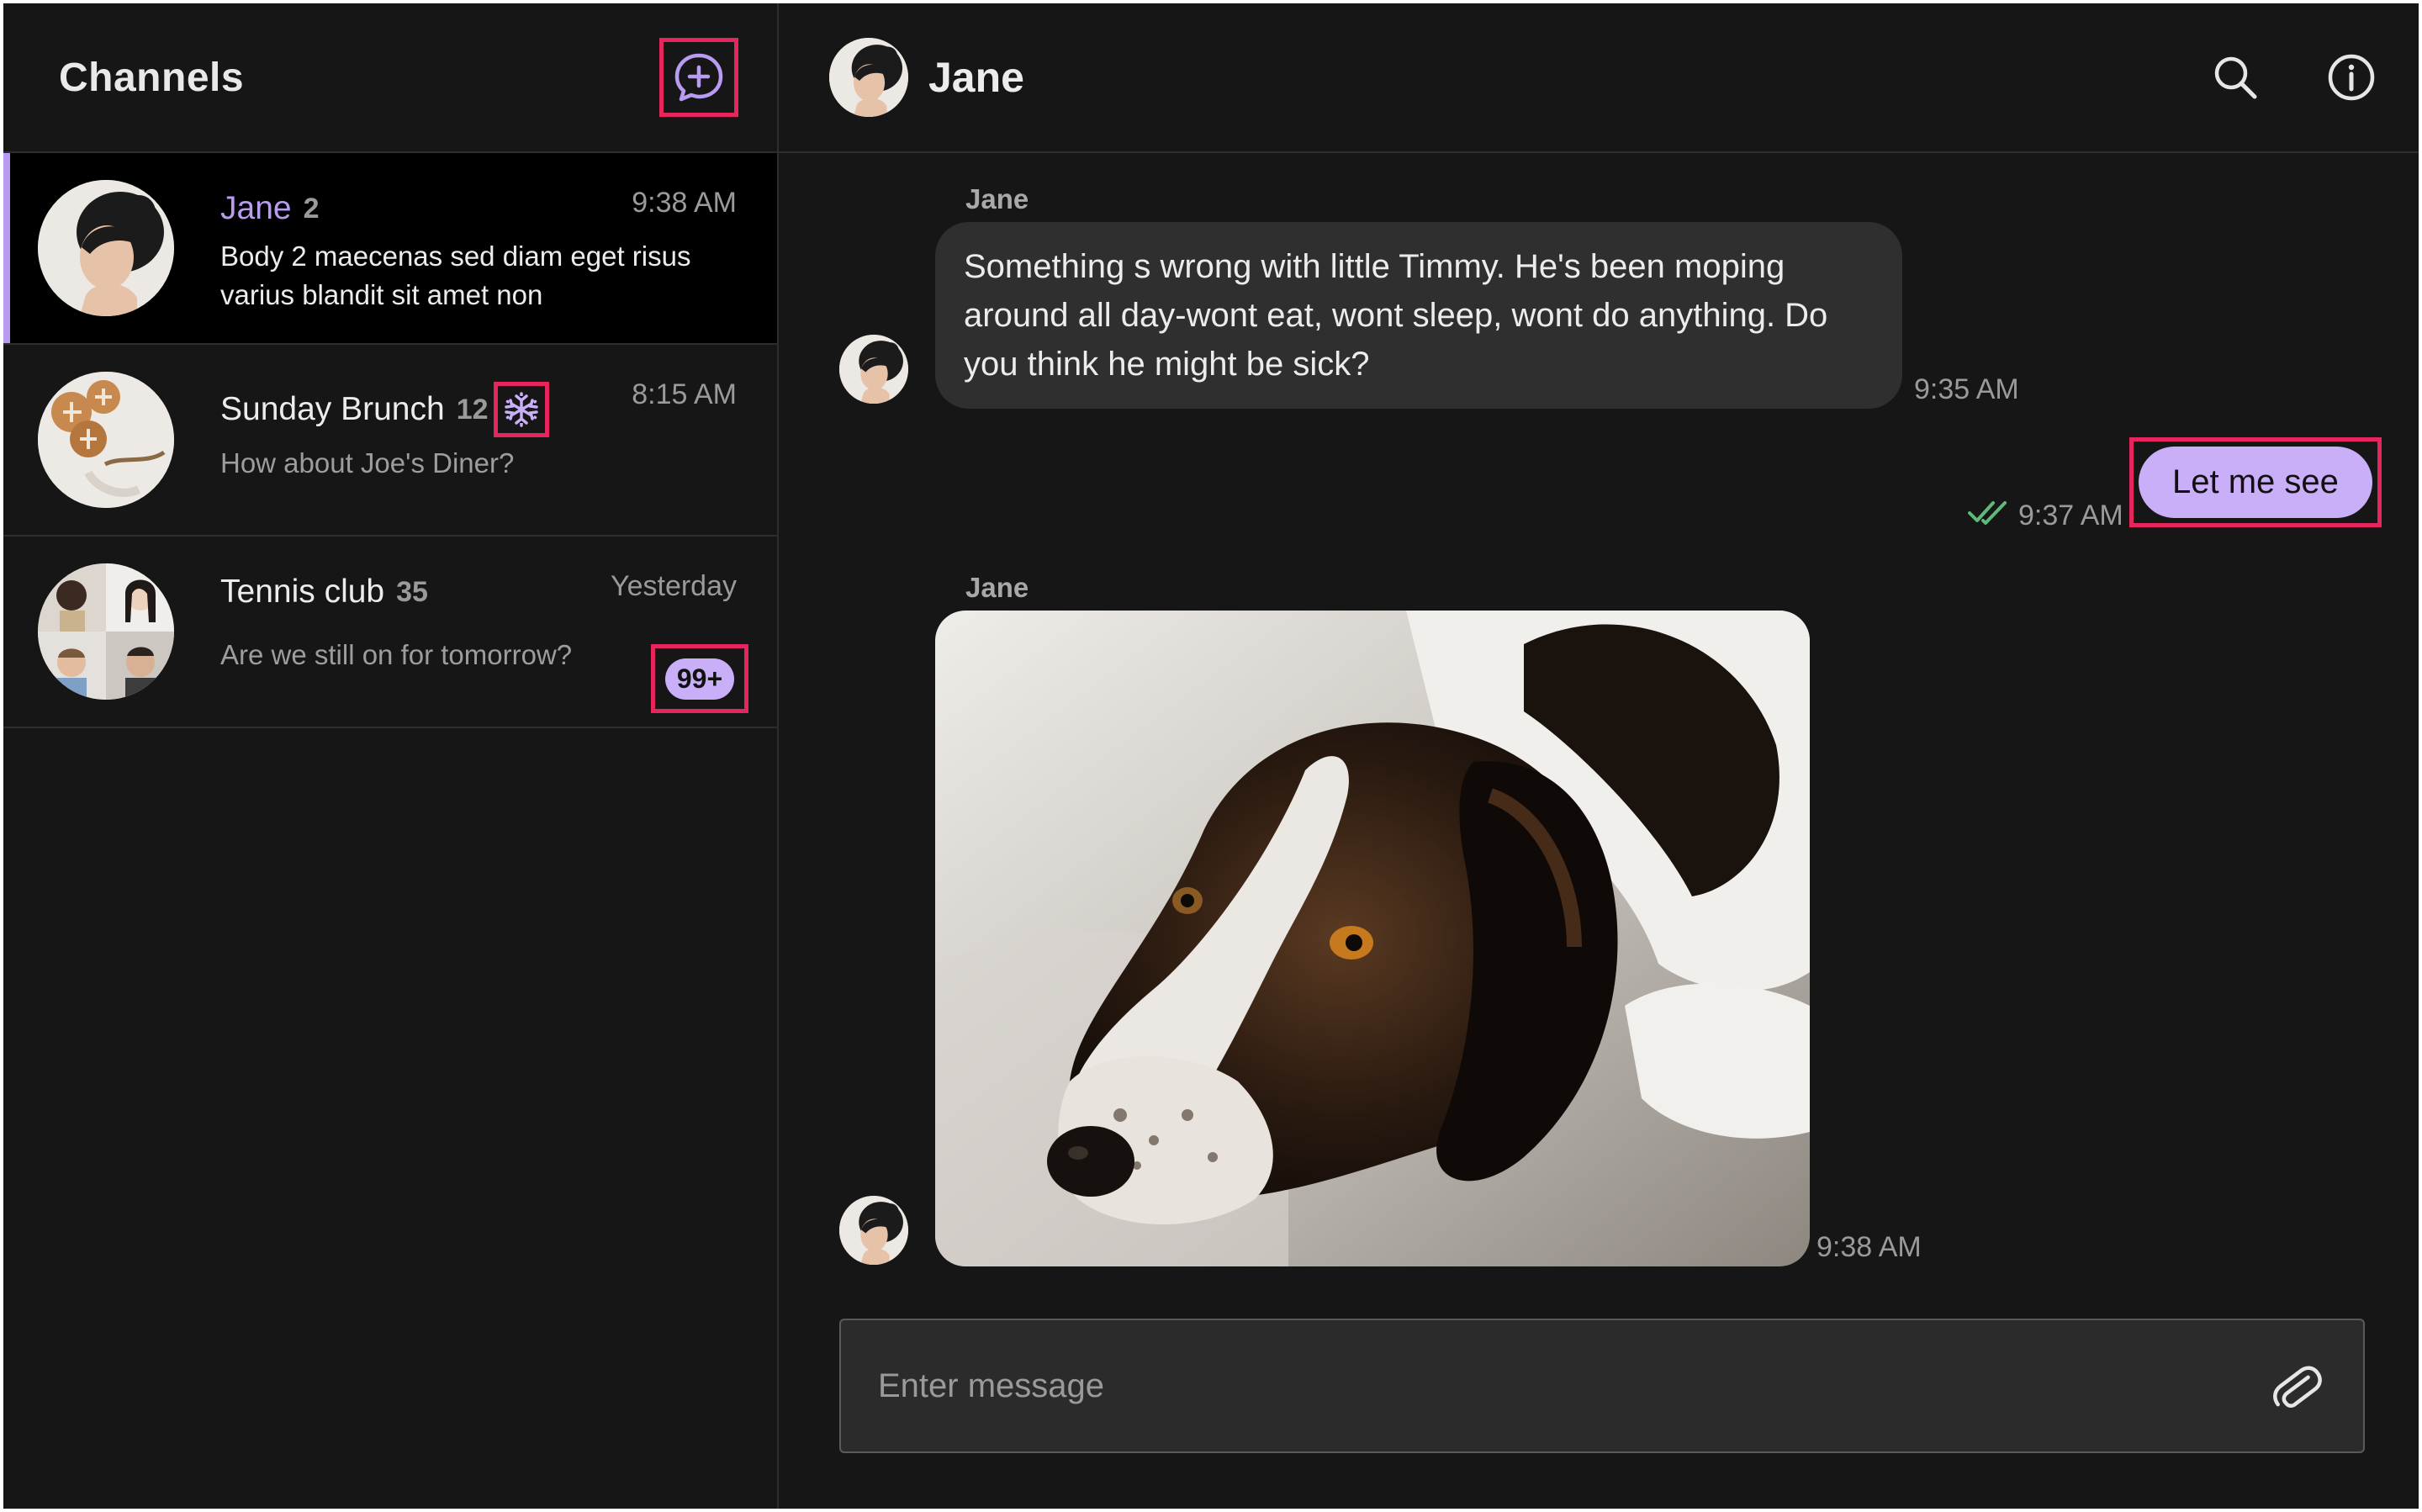 Image resolution: width=2422 pixels, height=1512 pixels. I want to click on message-bubble: Let me see, so click(2255, 482).